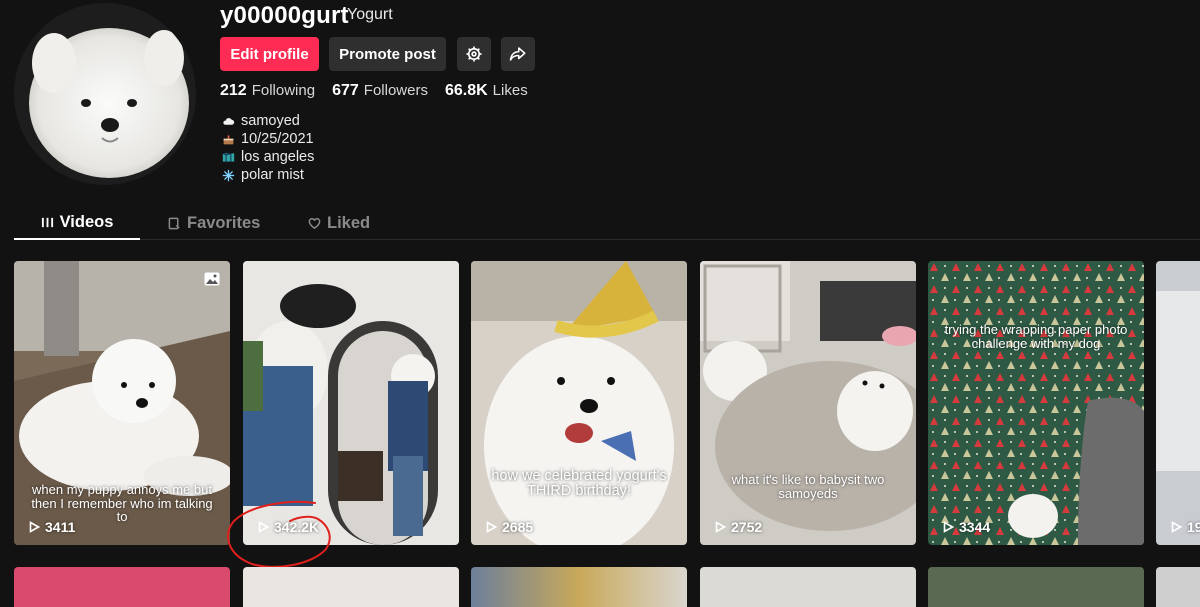 The width and height of the screenshot is (1200, 607). I want to click on bio-line: samoyed, so click(270, 121).